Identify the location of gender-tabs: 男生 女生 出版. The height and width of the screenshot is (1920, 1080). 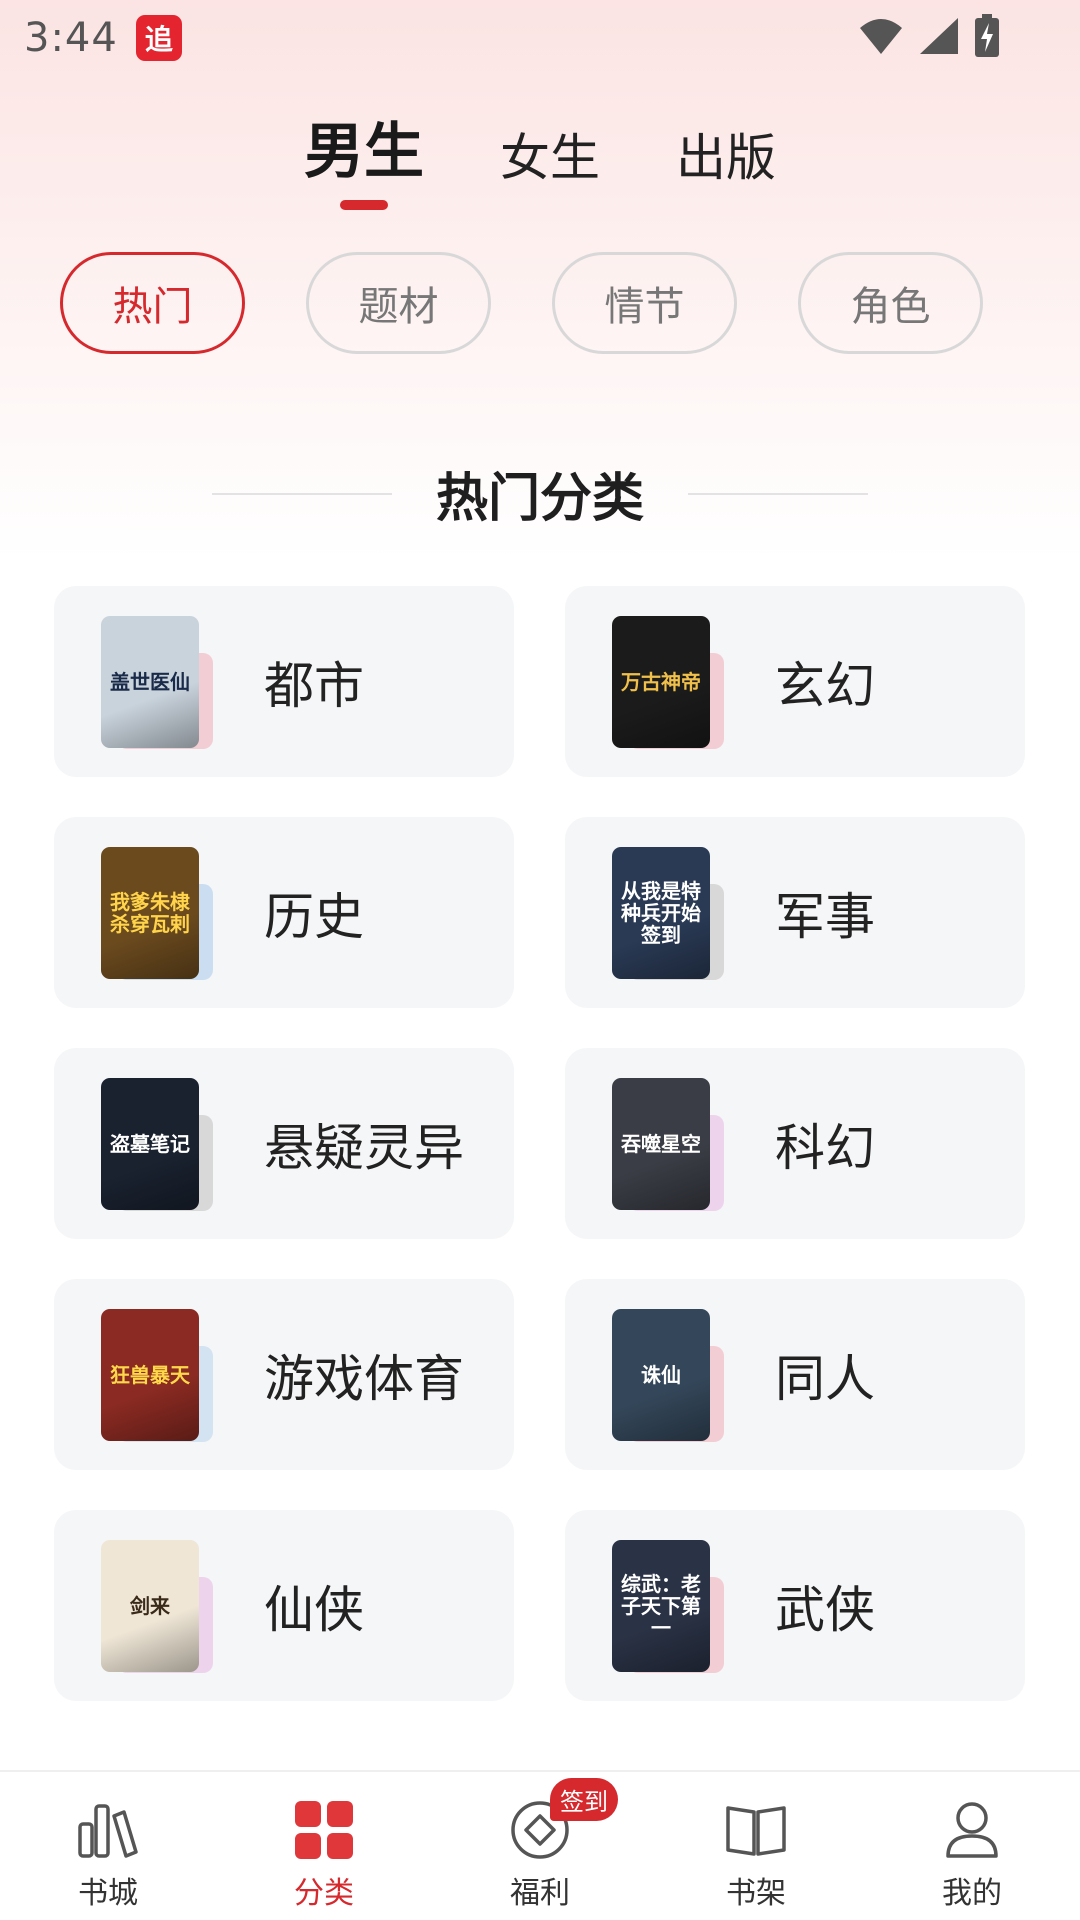
(540, 159).